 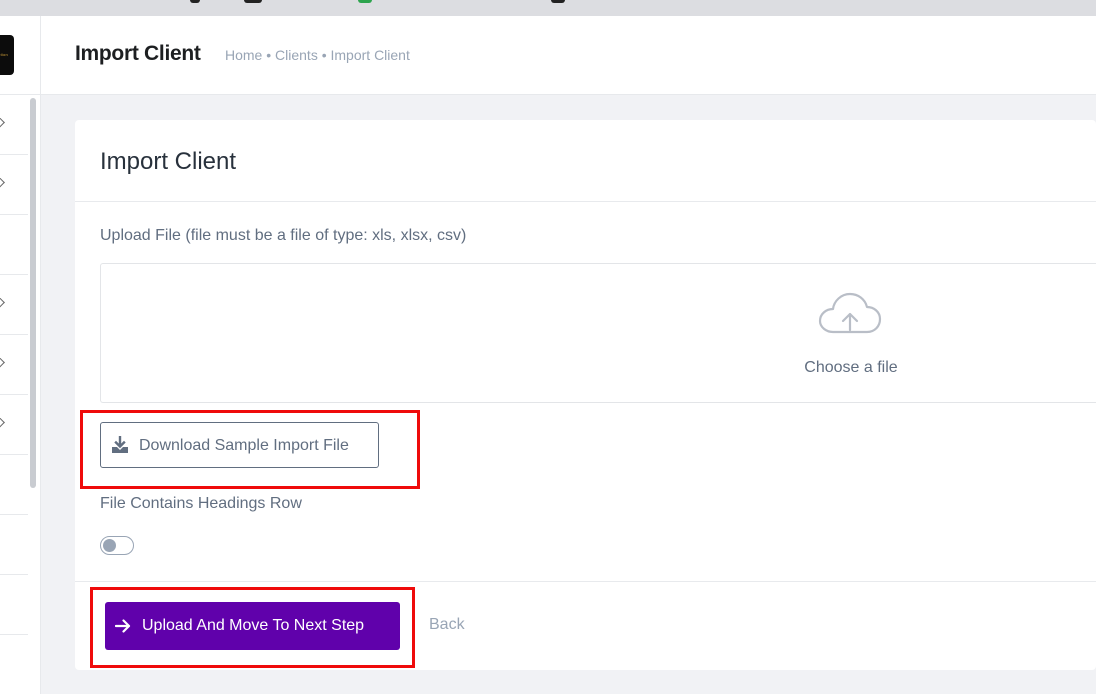 I want to click on card-title: Import Client, so click(x=168, y=161).